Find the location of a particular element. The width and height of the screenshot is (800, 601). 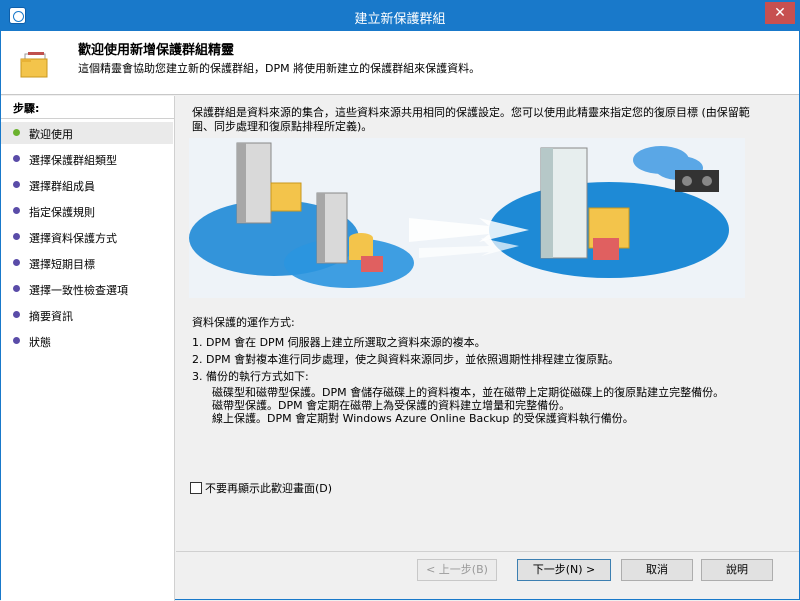

step-label: 選擇群組成員 is located at coordinates (62, 186).